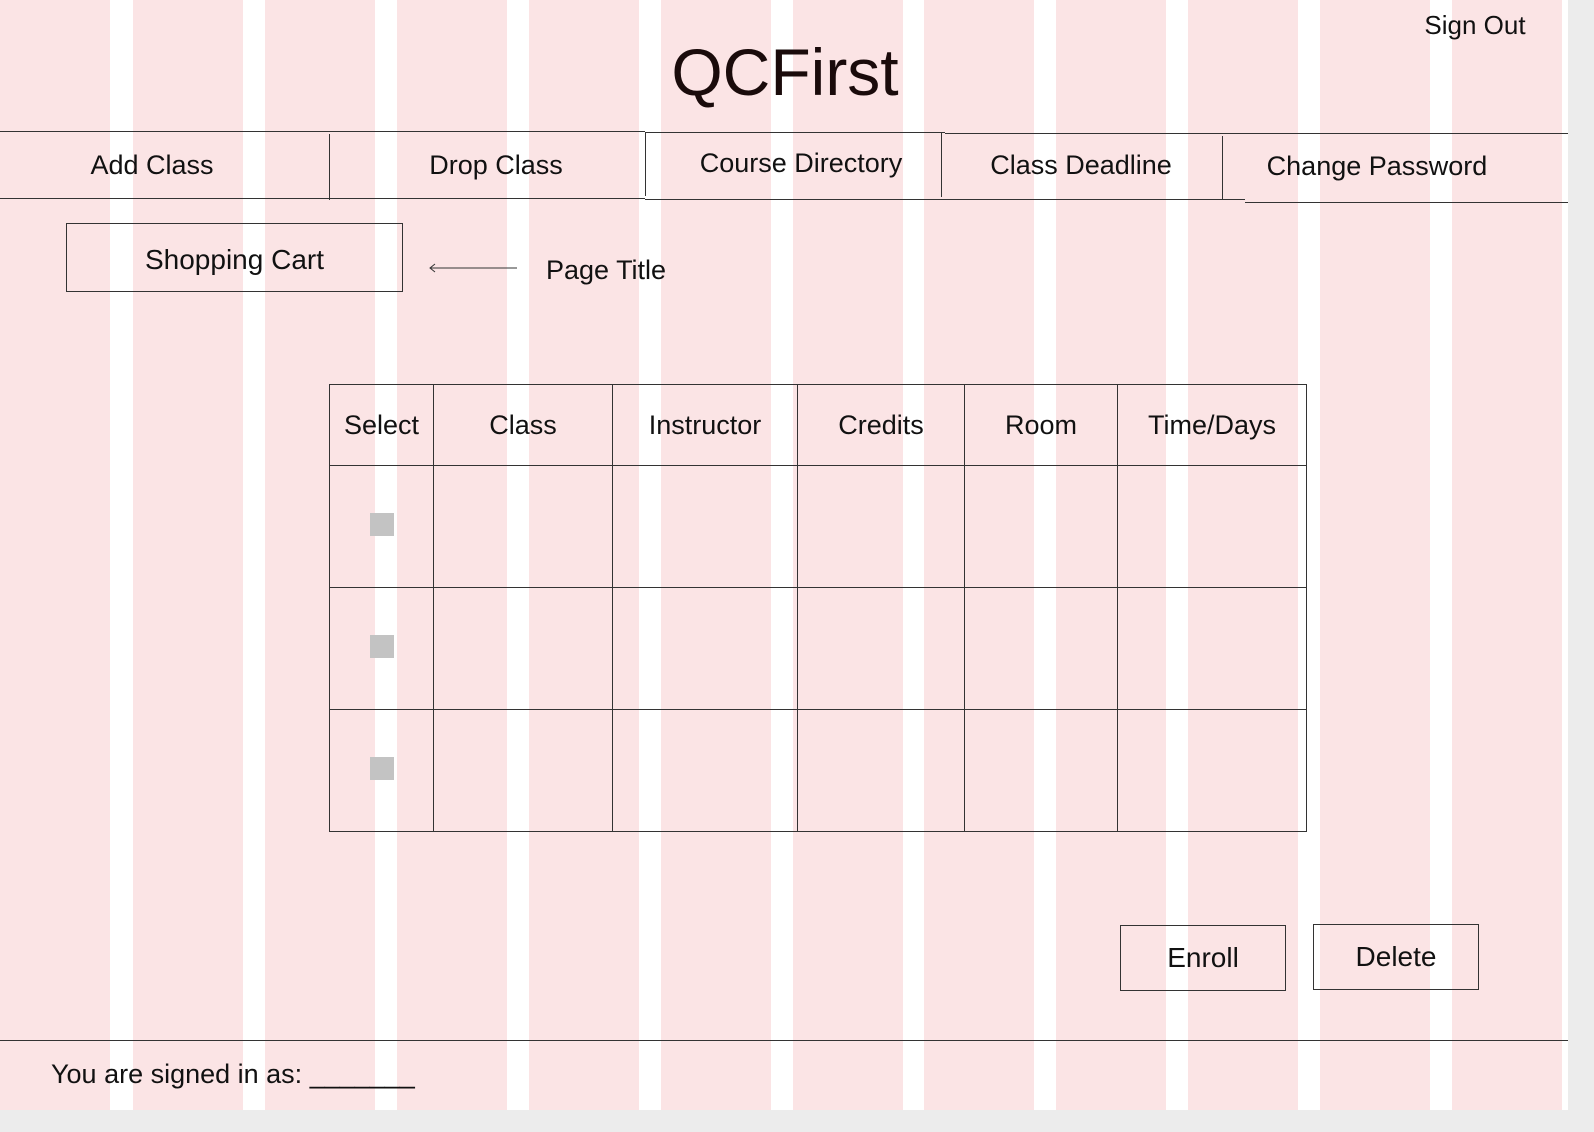 The height and width of the screenshot is (1132, 1594). Describe the element at coordinates (152, 166) in the screenshot. I see `nav-item-add-class: Add Class` at that location.